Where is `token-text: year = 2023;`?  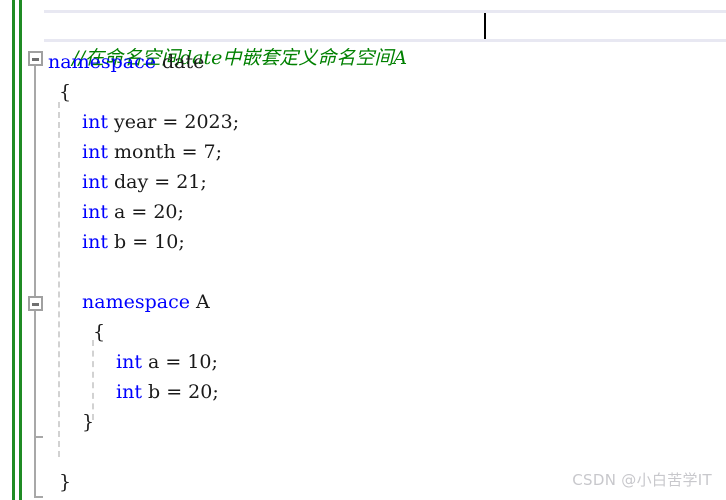
token-text: year = 2023; is located at coordinates (173, 122).